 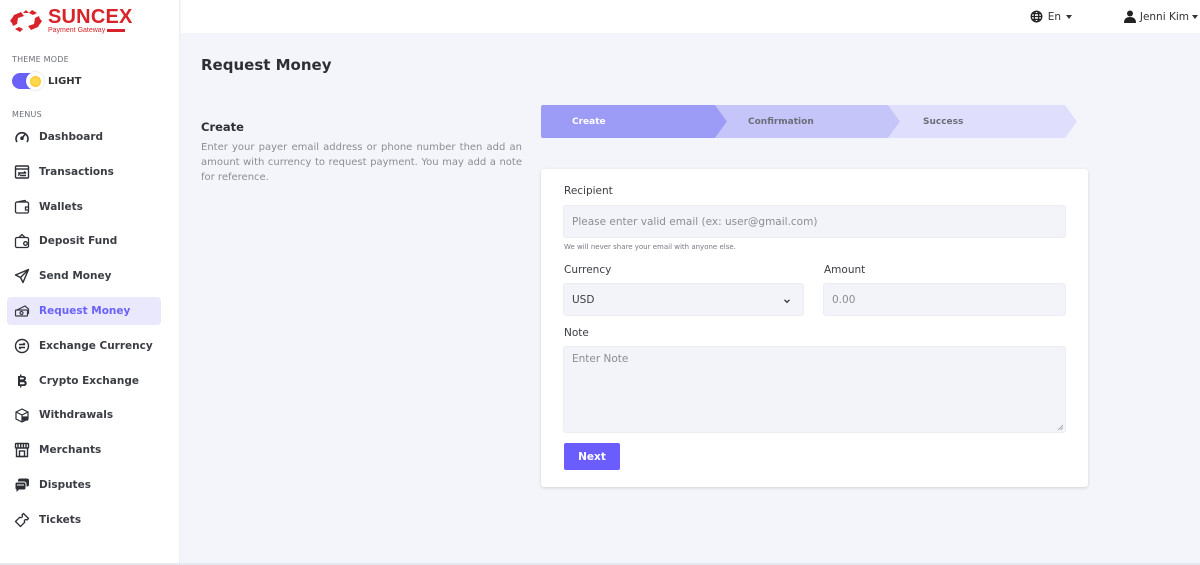 I want to click on suncex-logo-icon, so click(x=26, y=20).